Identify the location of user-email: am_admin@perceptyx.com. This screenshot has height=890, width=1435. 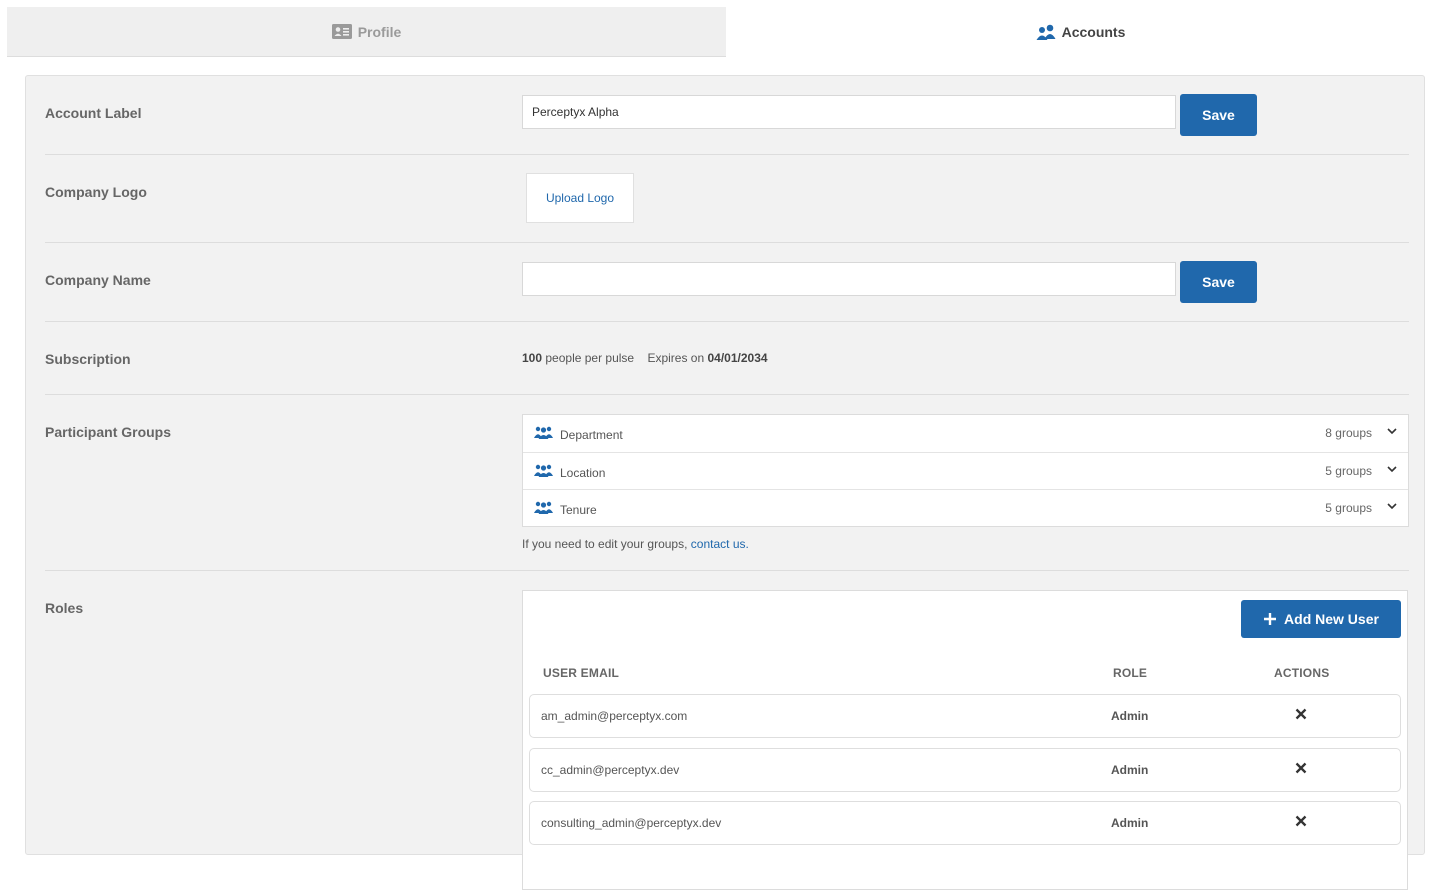
(614, 716).